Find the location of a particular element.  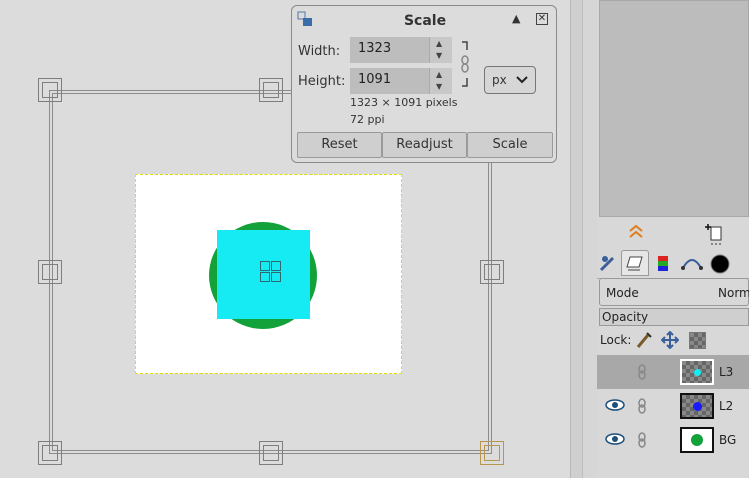

tab-tool-options is located at coordinates (610, 264).